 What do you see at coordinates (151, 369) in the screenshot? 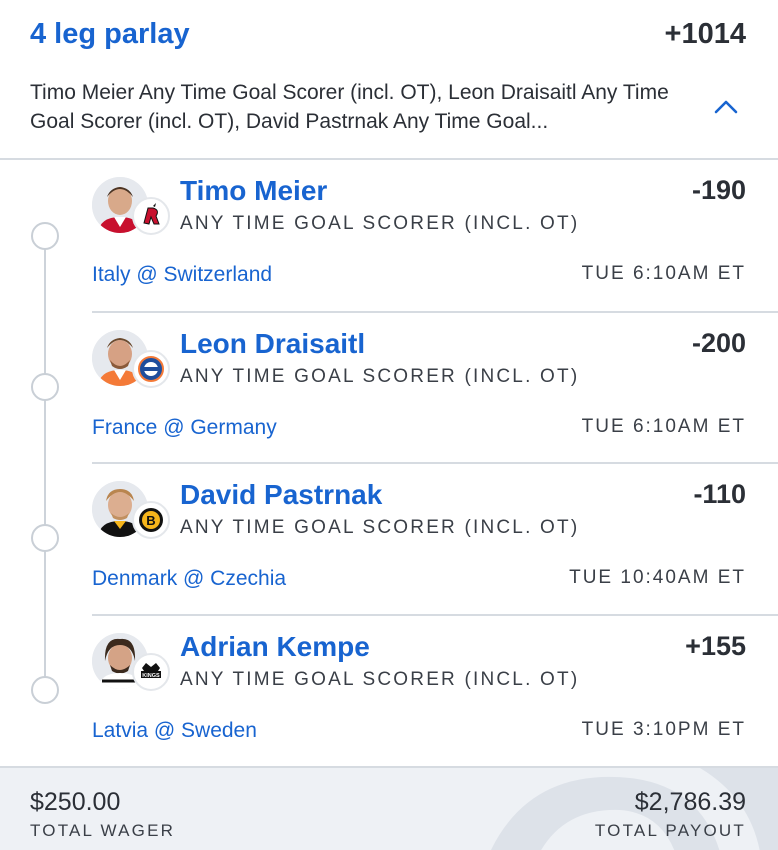
I see `oilers-logo` at bounding box center [151, 369].